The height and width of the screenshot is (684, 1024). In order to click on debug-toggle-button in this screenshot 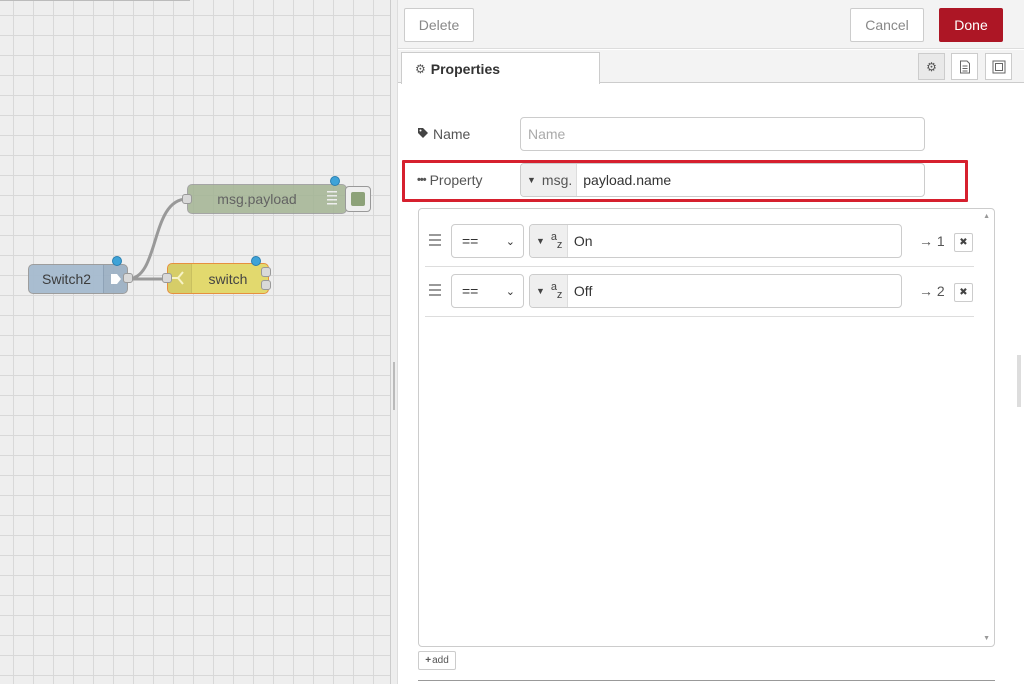, I will do `click(358, 199)`.